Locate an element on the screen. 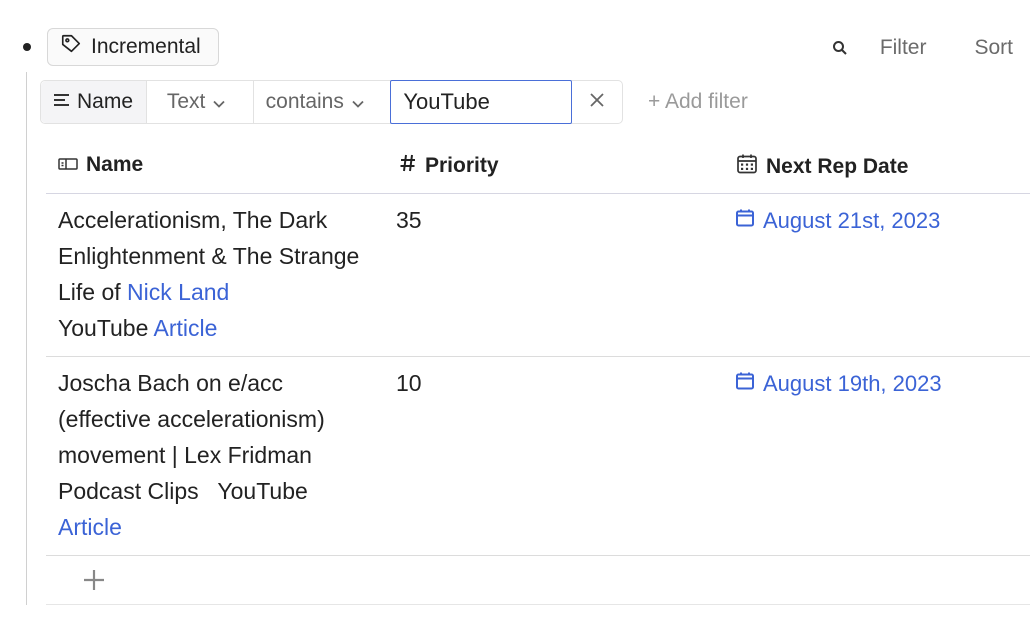  filter-operator-dropdown: contains is located at coordinates (322, 102).